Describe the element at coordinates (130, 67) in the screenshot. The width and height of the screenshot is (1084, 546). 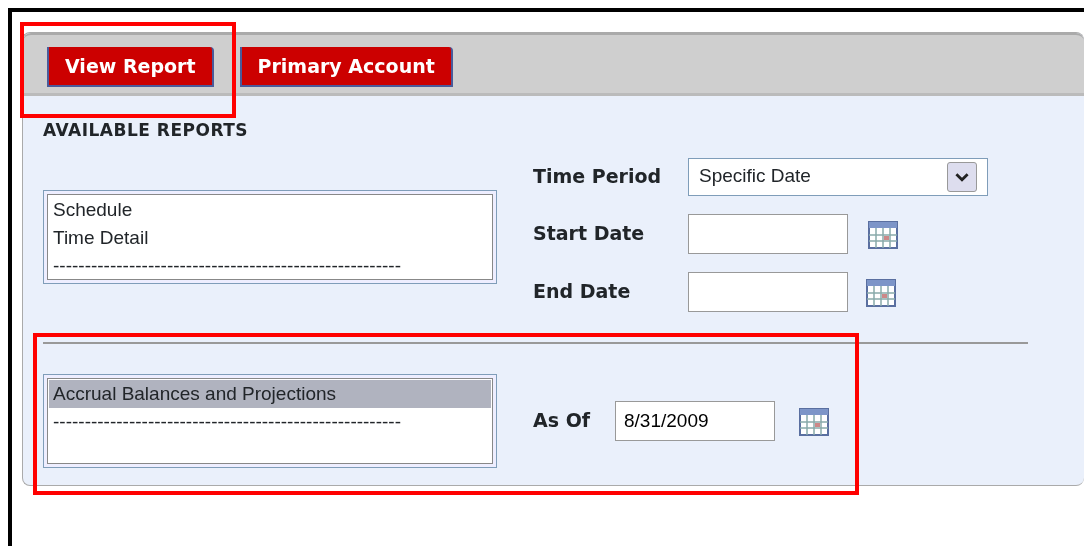
I see `tab: View Report` at that location.